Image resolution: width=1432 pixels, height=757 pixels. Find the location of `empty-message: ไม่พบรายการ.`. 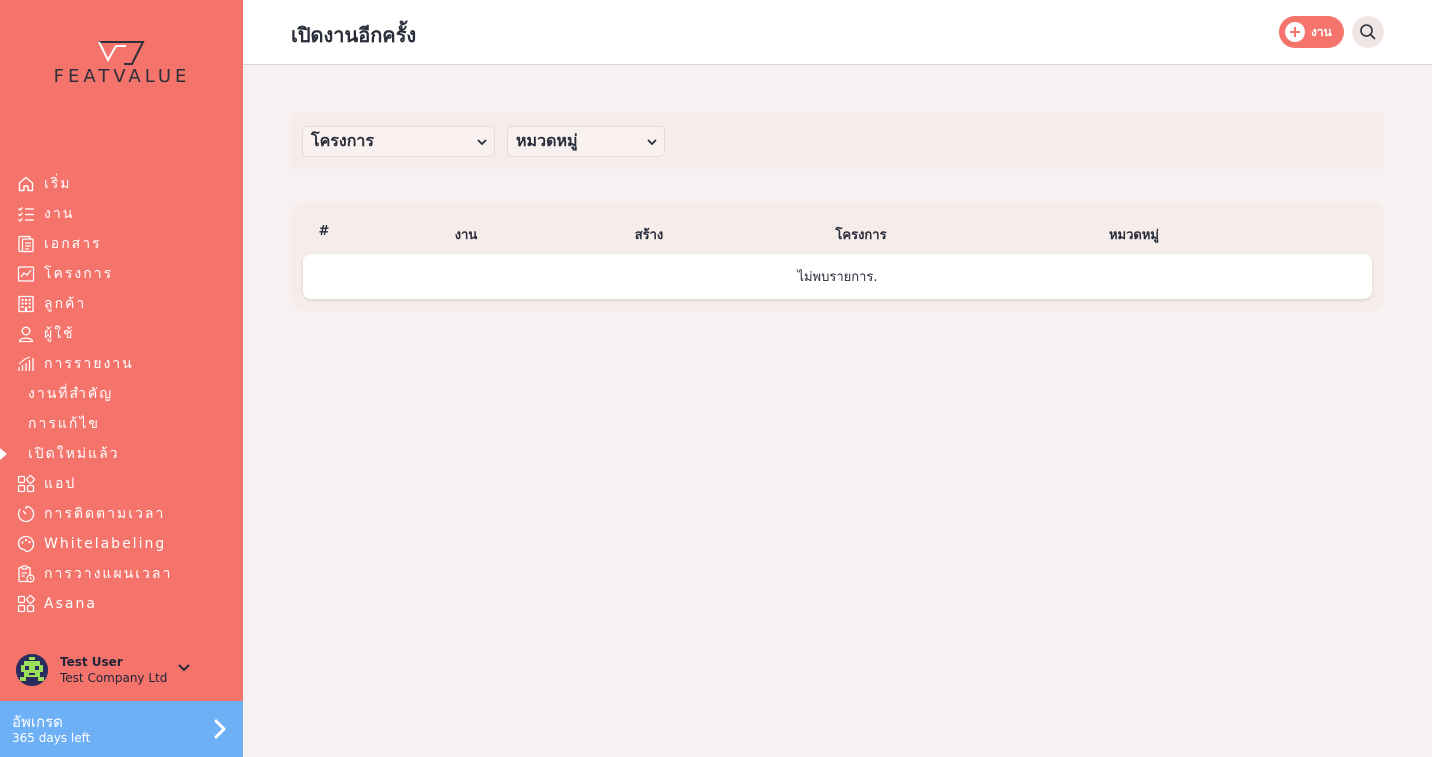

empty-message: ไม่พบรายการ. is located at coordinates (837, 277).